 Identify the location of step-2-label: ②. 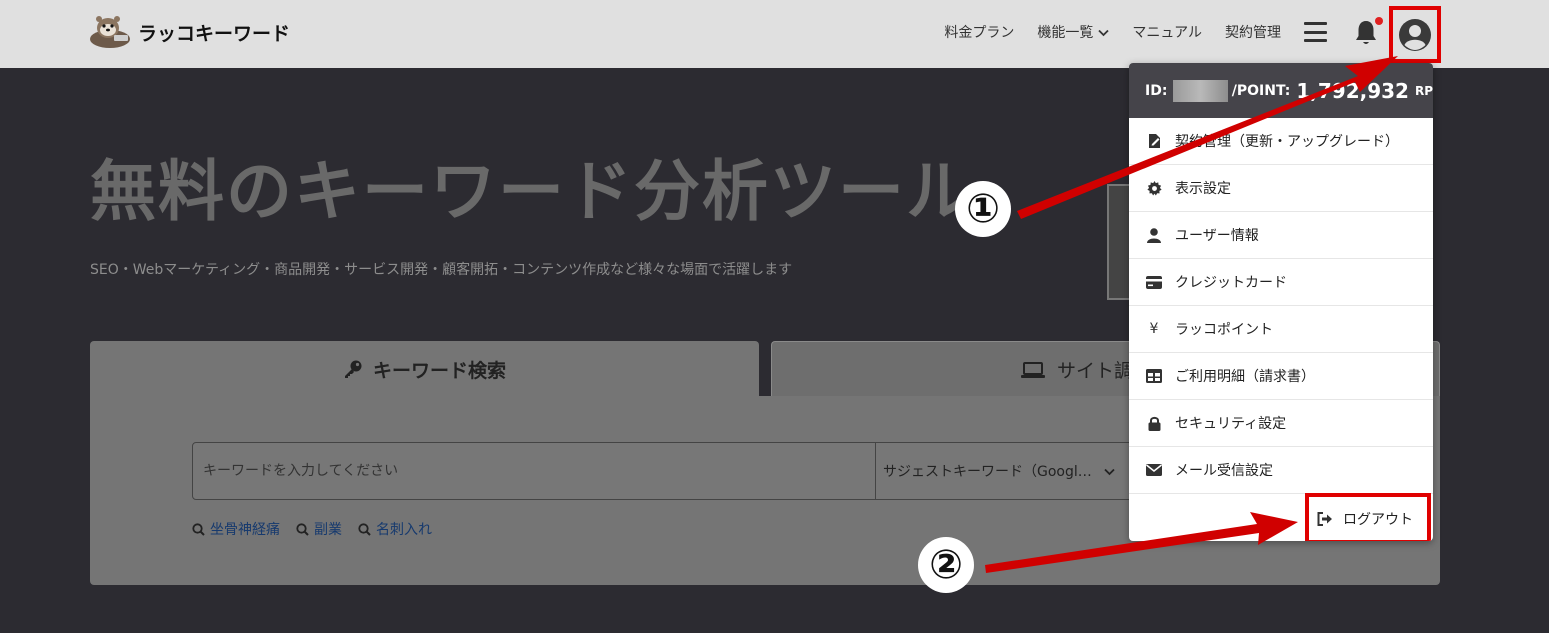
(946, 565).